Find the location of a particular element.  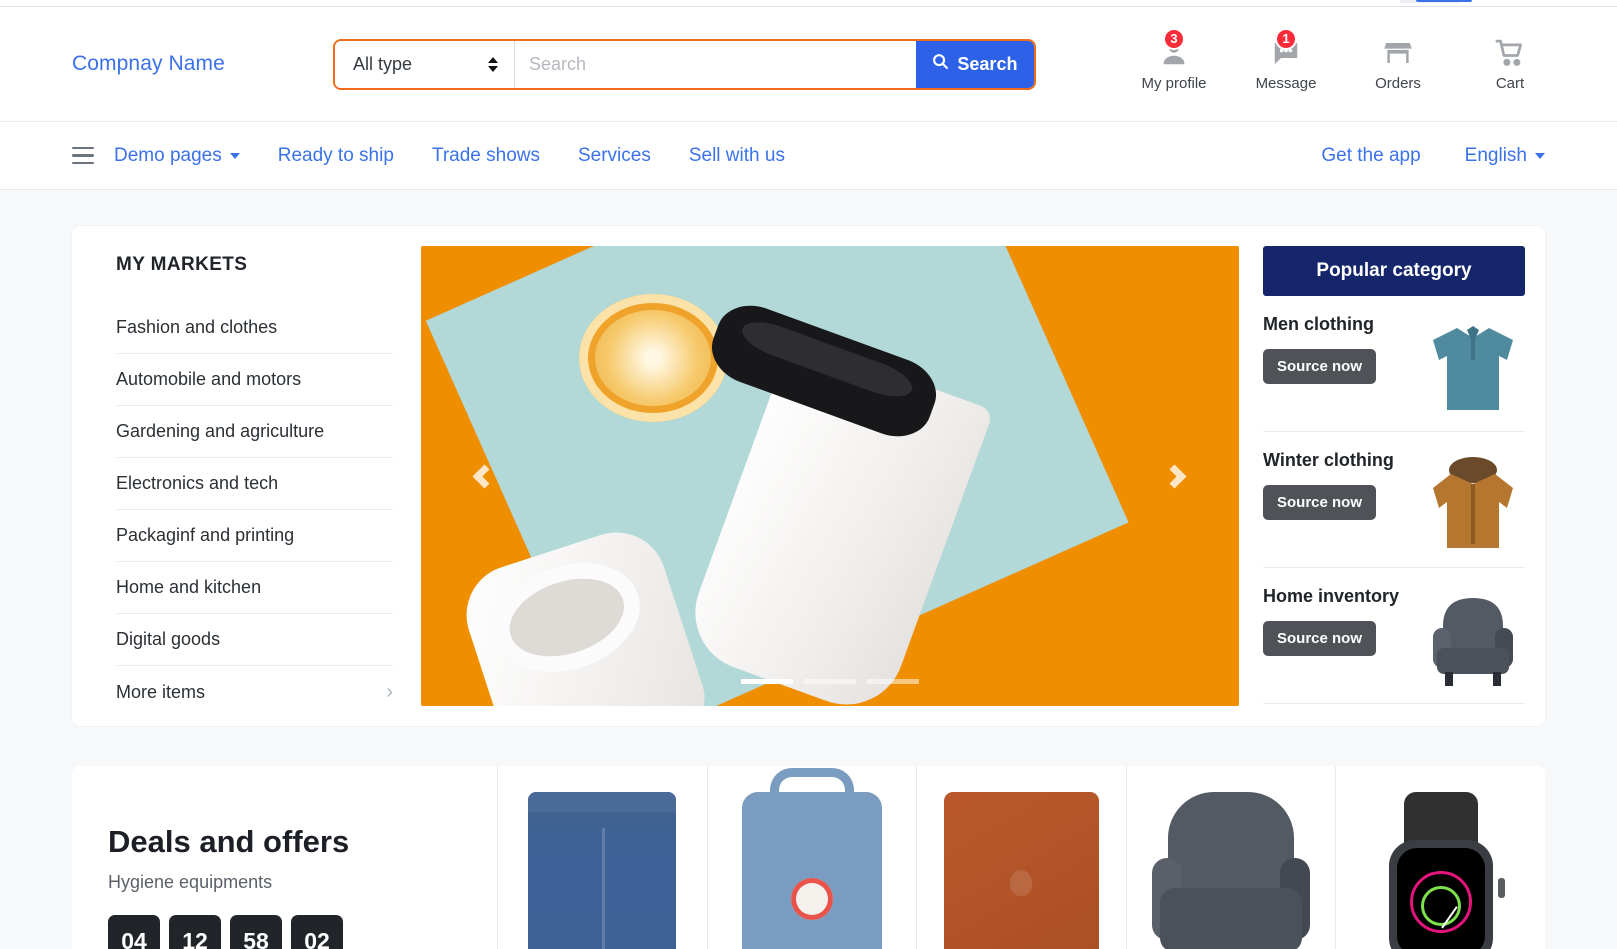

countdown-hours: 12 is located at coordinates (195, 932).